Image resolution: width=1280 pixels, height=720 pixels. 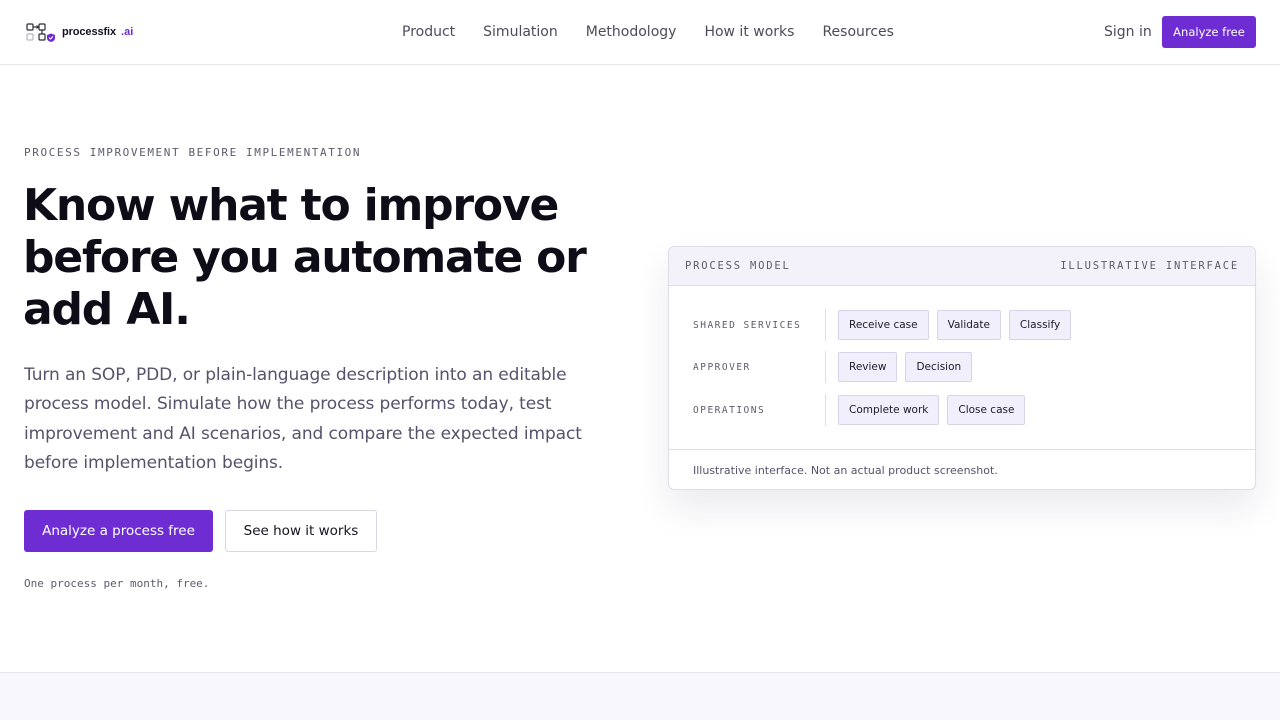 I want to click on step-review: Review, so click(x=868, y=367).